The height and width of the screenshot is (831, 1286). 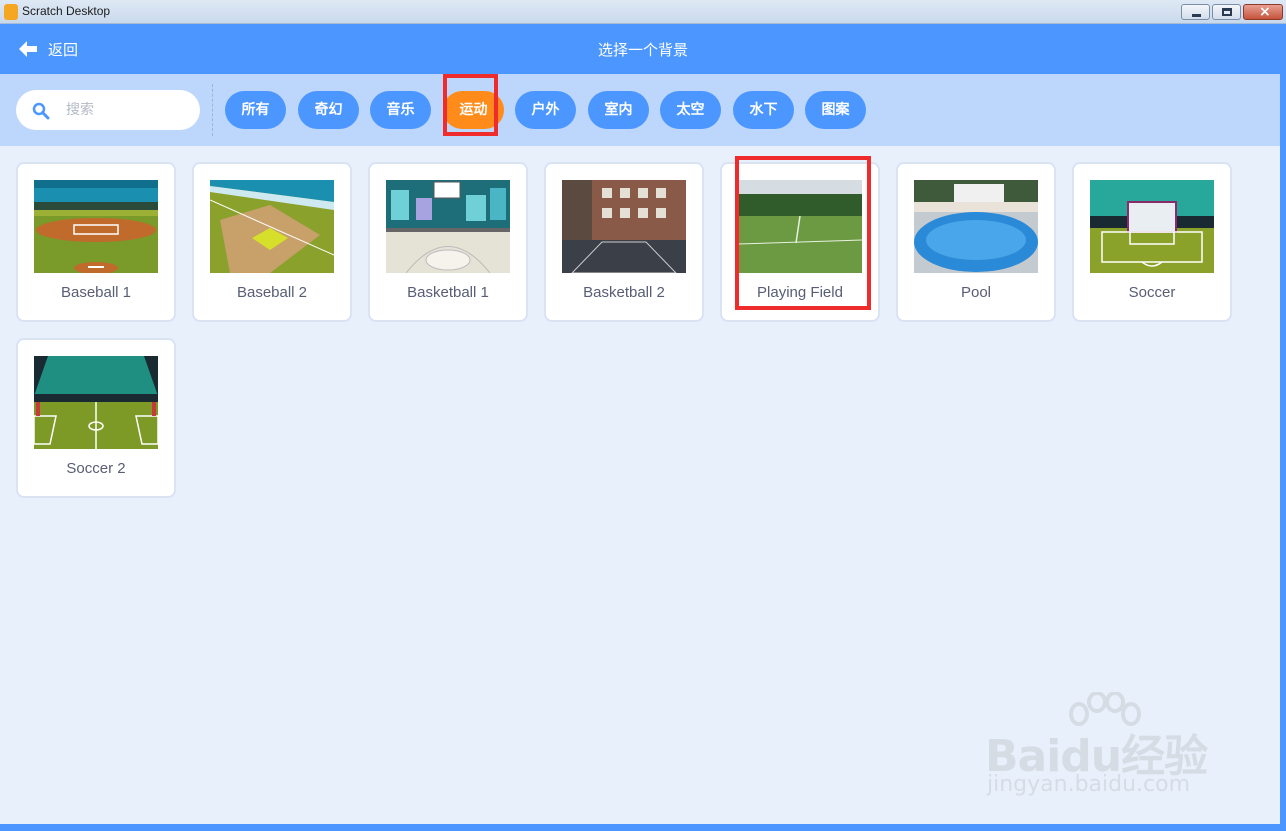 What do you see at coordinates (643, 12) in the screenshot?
I see `window-titlebar: Scratch Desktop ×` at bounding box center [643, 12].